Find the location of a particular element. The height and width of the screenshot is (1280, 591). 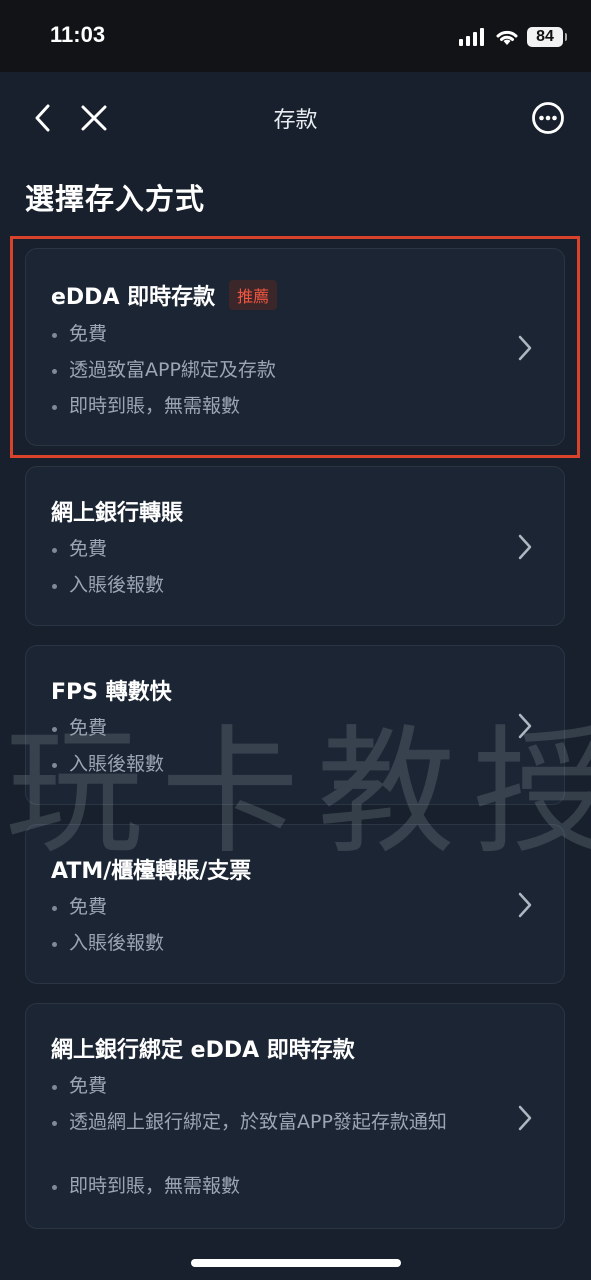

recommended-badge: 推薦 is located at coordinates (253, 295).